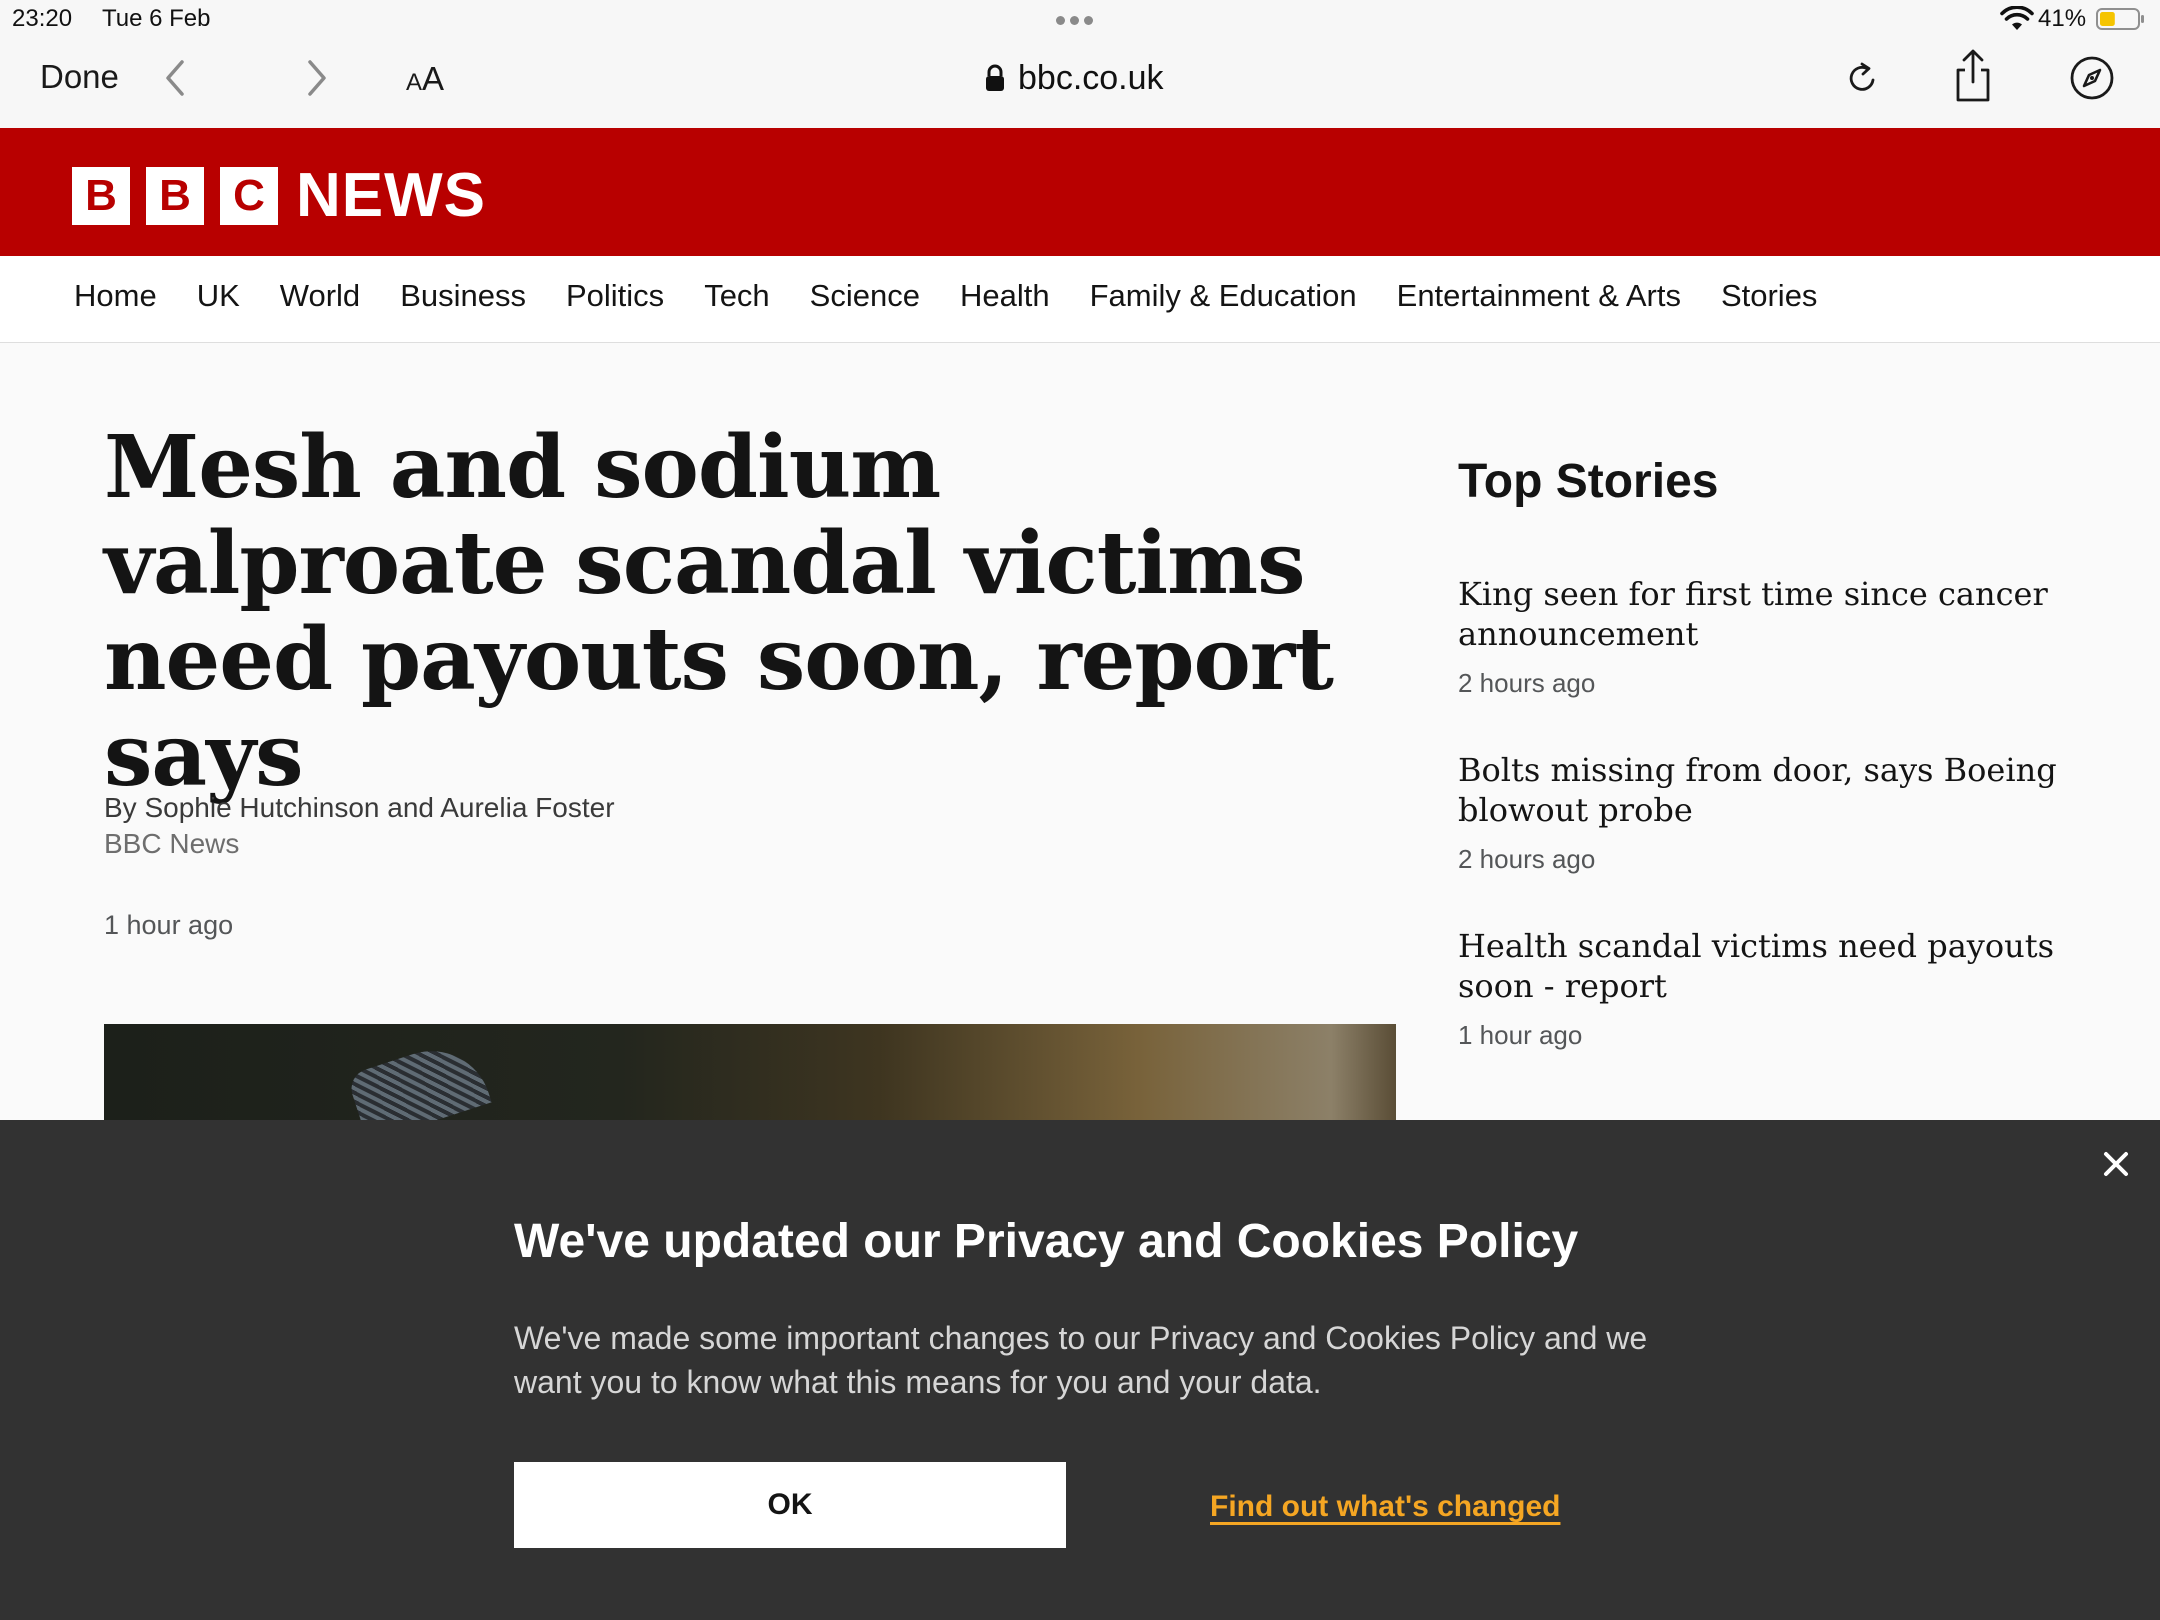 Image resolution: width=2160 pixels, height=1620 pixels. What do you see at coordinates (790, 1505) in the screenshot?
I see `cookie-ok-button: OK` at bounding box center [790, 1505].